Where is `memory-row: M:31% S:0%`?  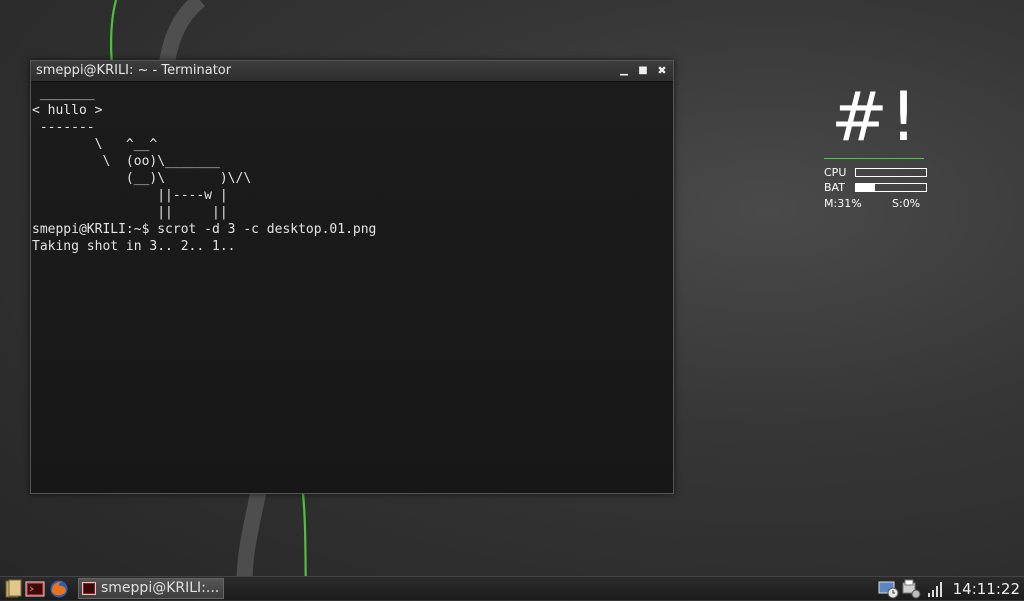
memory-row: M:31% S:0% is located at coordinates (875, 203).